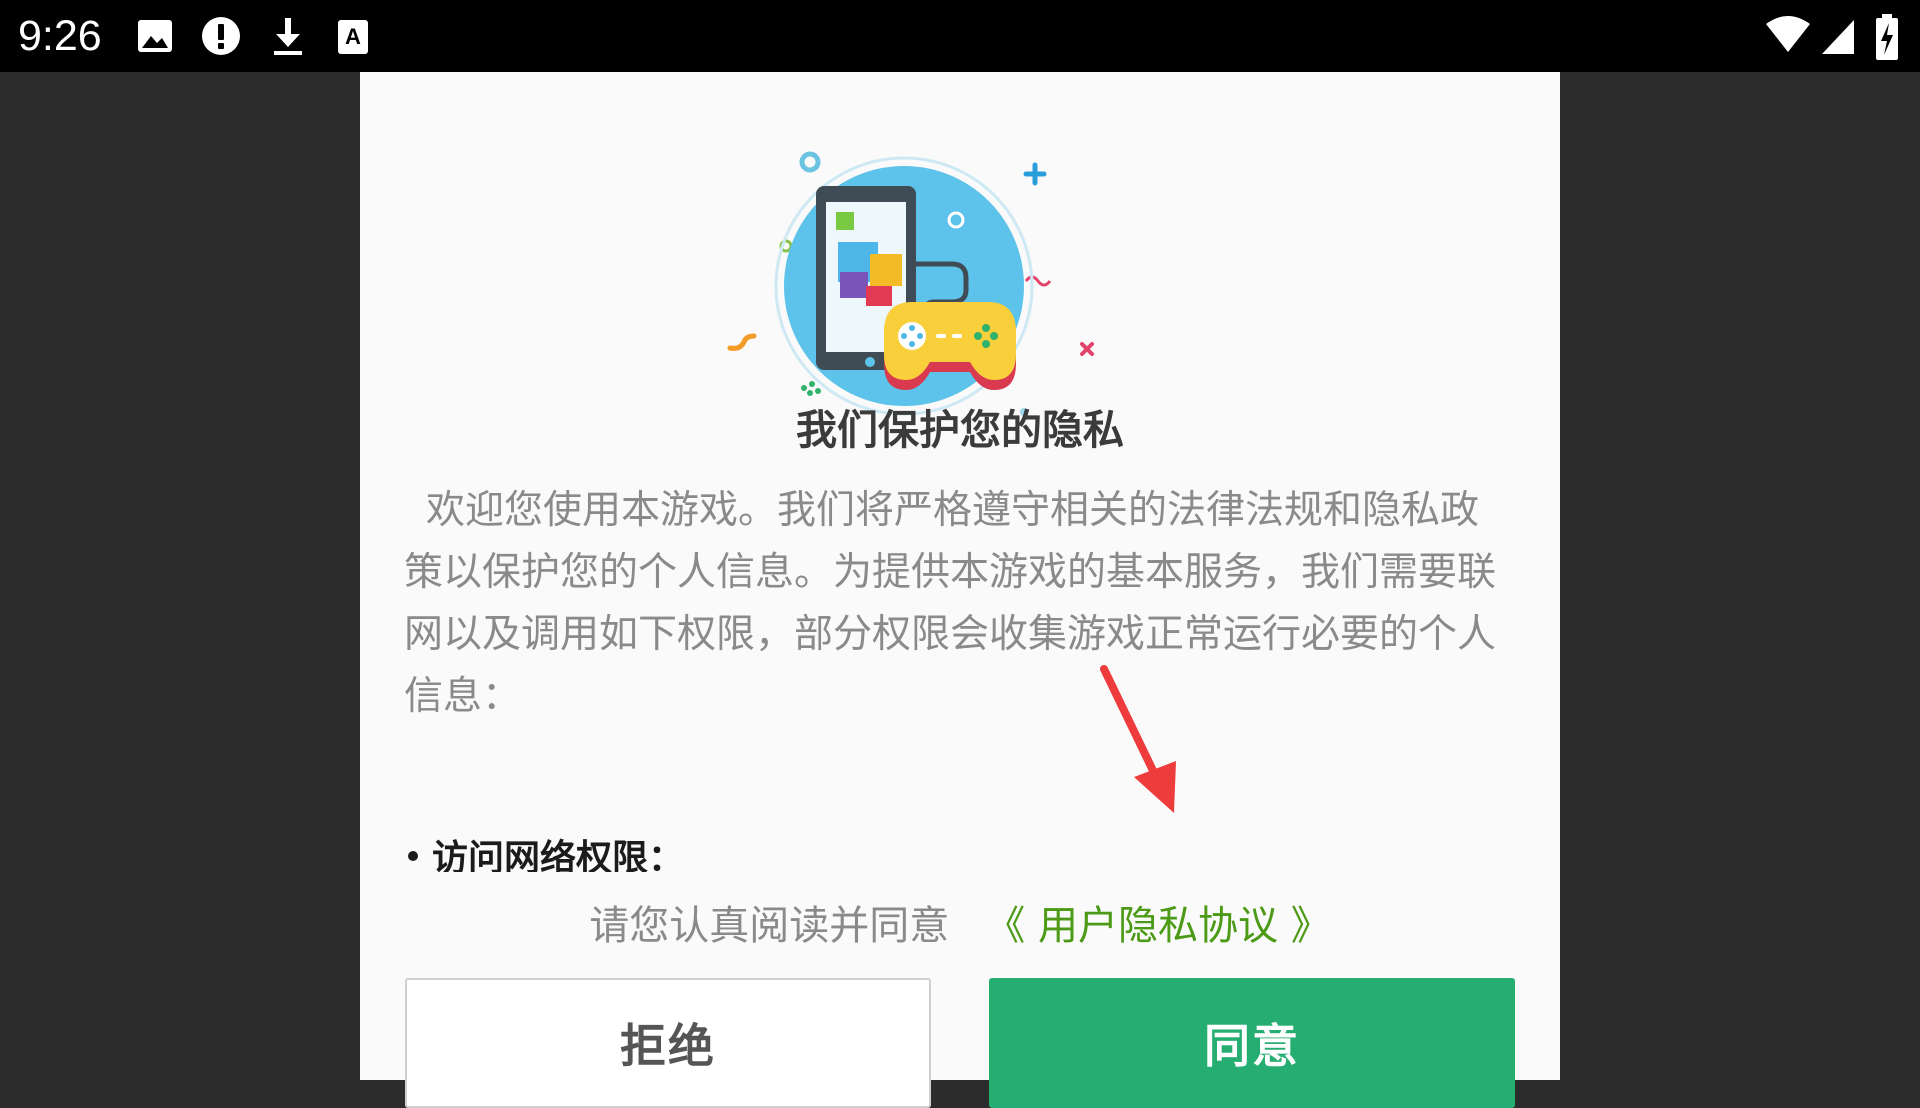 The height and width of the screenshot is (1108, 1920). Describe the element at coordinates (804, 852) in the screenshot. I see `permission-list-item: 访问网络权限：` at that location.